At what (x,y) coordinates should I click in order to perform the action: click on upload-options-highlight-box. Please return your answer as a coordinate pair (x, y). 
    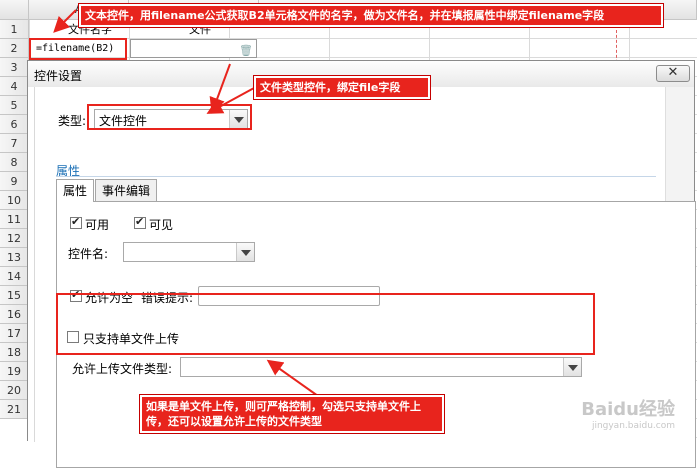
    Looking at the image, I should click on (325, 324).